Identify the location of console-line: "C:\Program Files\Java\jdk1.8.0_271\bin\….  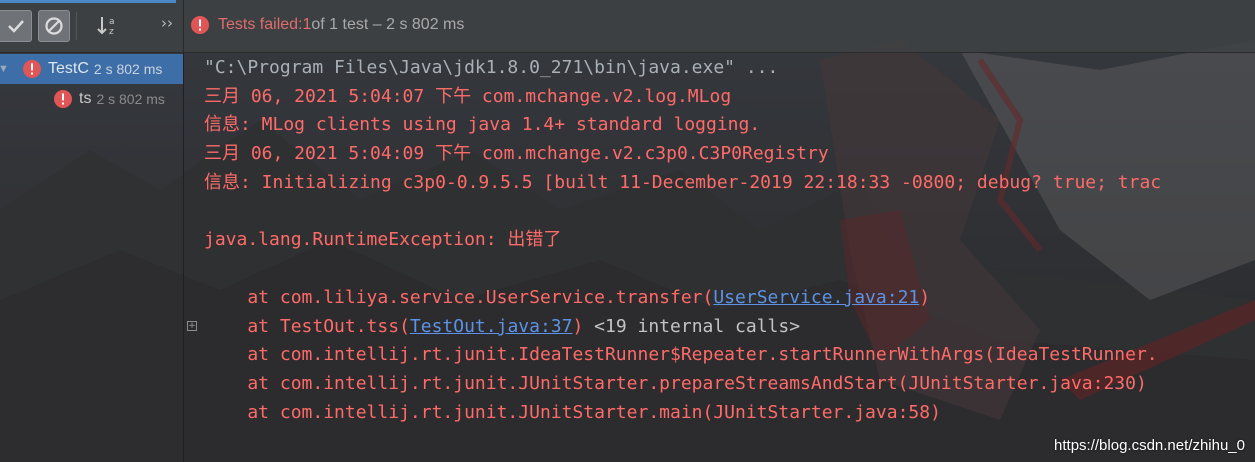
(491, 67).